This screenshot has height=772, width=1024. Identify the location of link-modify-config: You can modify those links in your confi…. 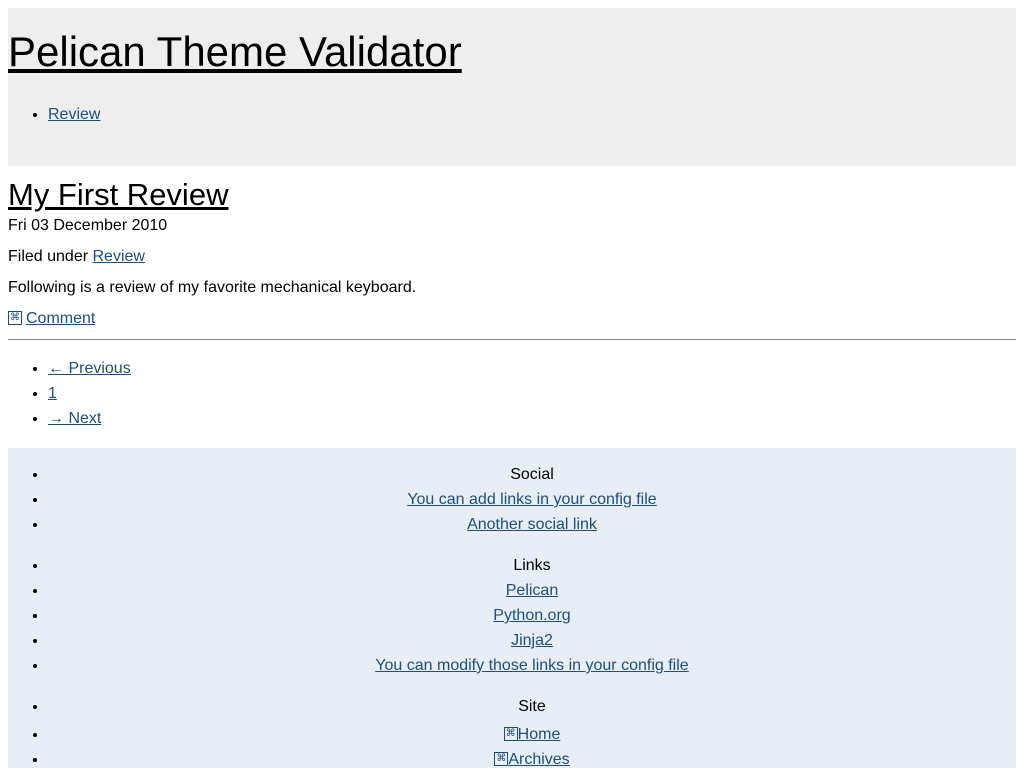
(531, 665).